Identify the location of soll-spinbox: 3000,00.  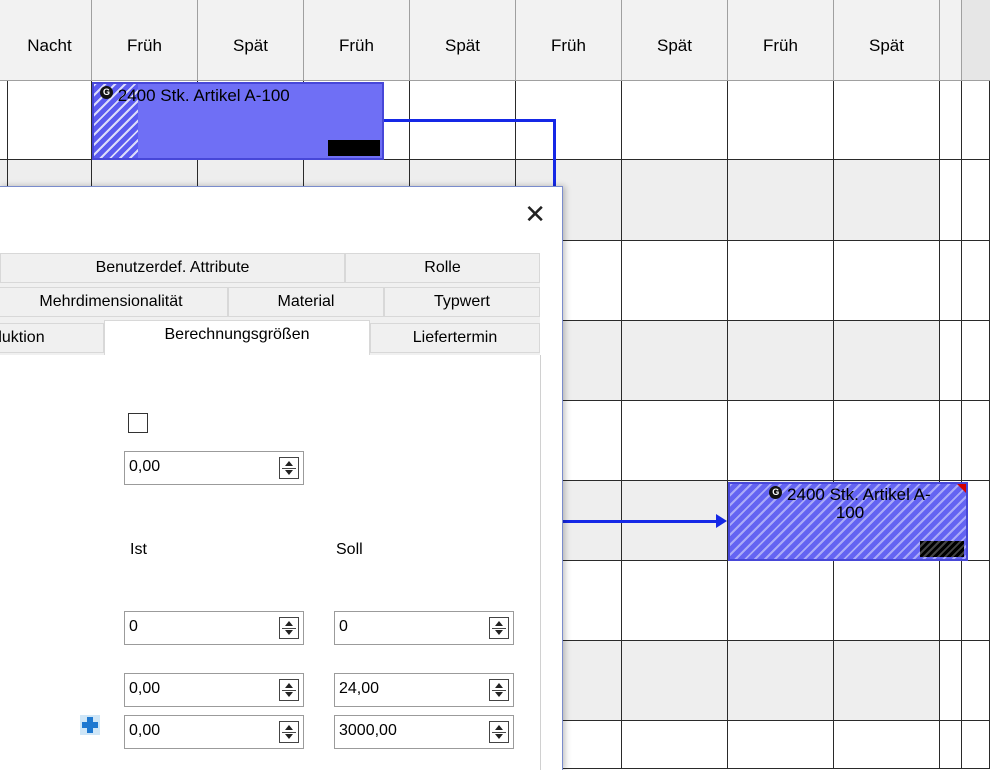
(424, 732).